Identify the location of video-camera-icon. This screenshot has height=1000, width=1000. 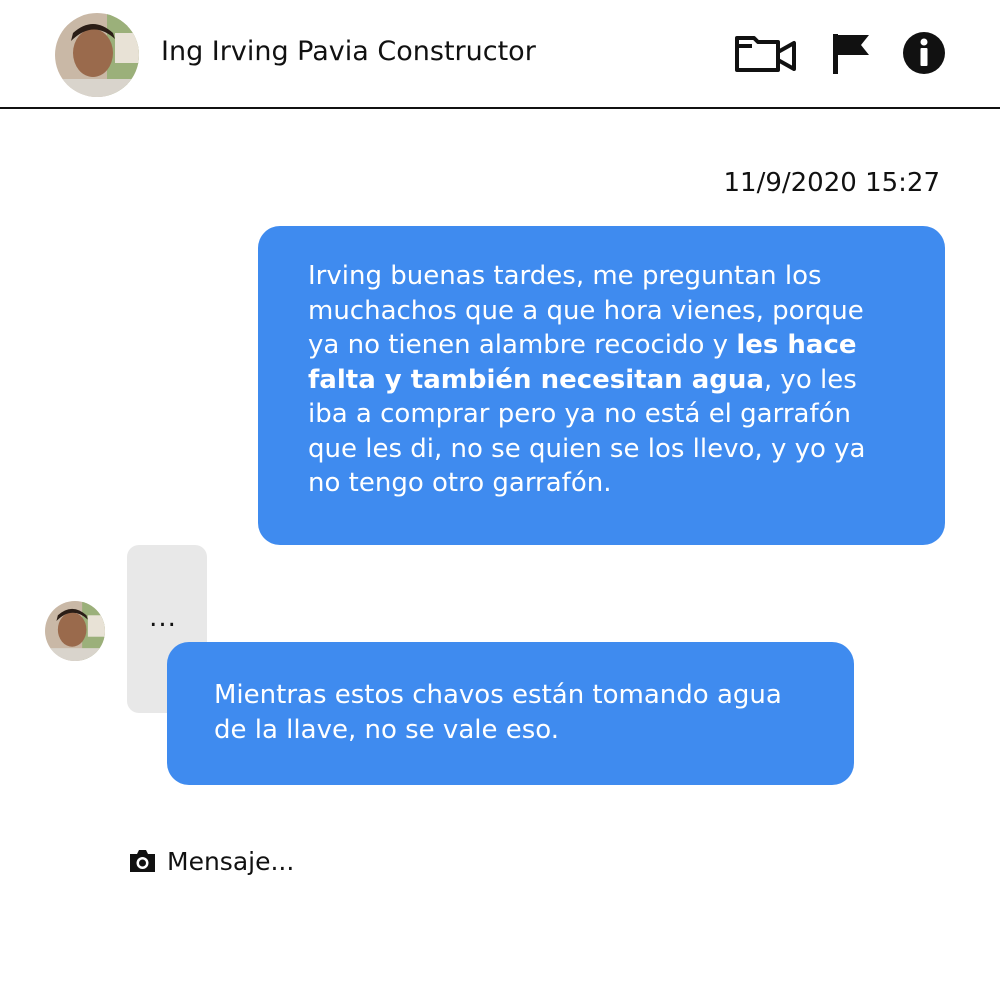
(766, 53).